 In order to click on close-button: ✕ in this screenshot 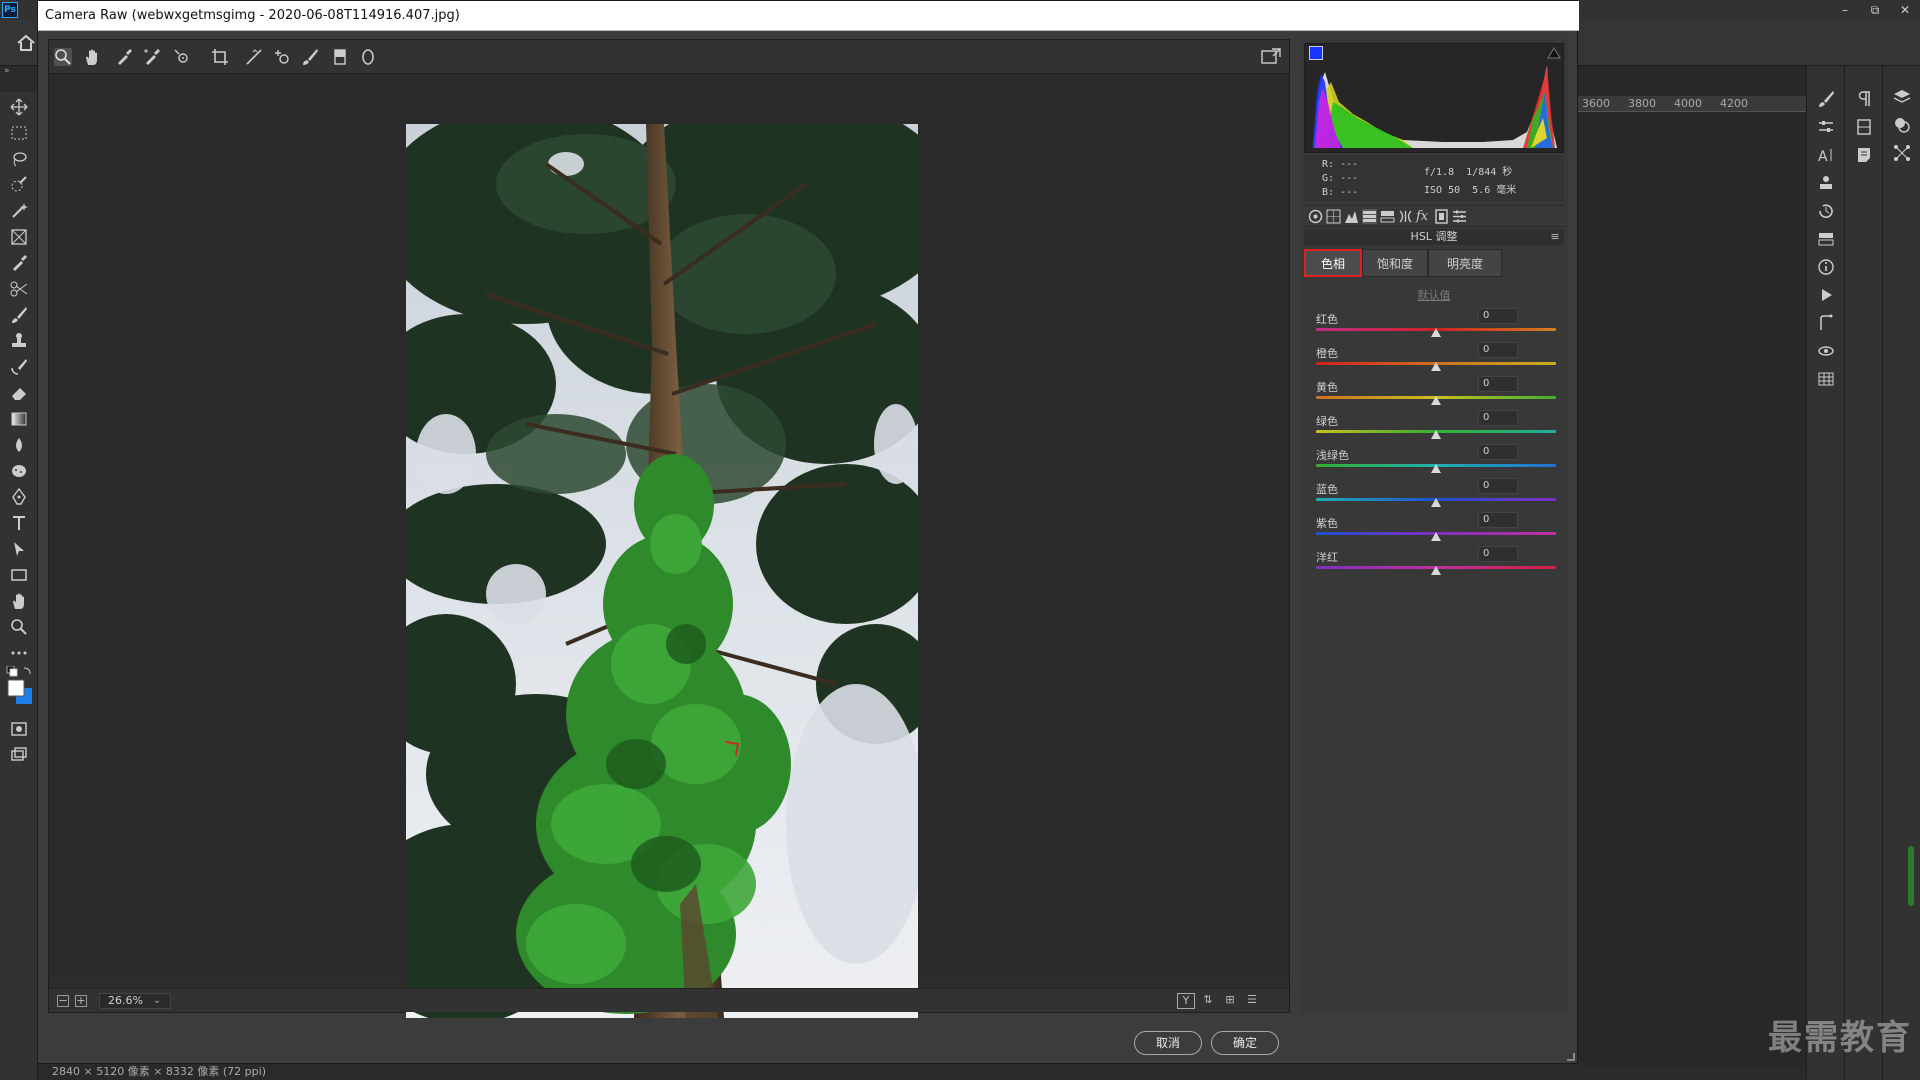, I will do `click(1905, 10)`.